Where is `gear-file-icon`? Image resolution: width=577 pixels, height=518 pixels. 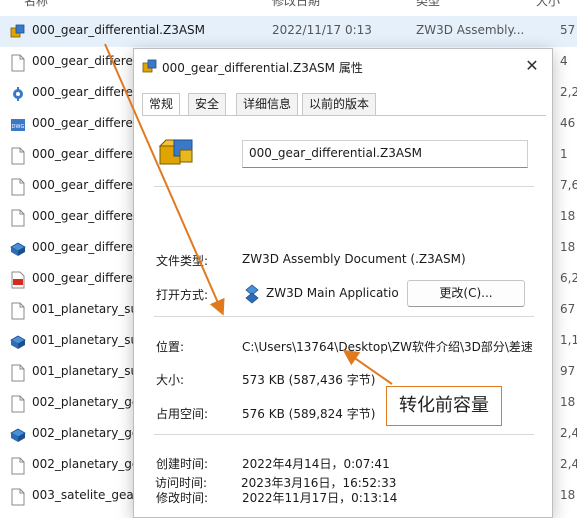 gear-file-icon is located at coordinates (18, 94).